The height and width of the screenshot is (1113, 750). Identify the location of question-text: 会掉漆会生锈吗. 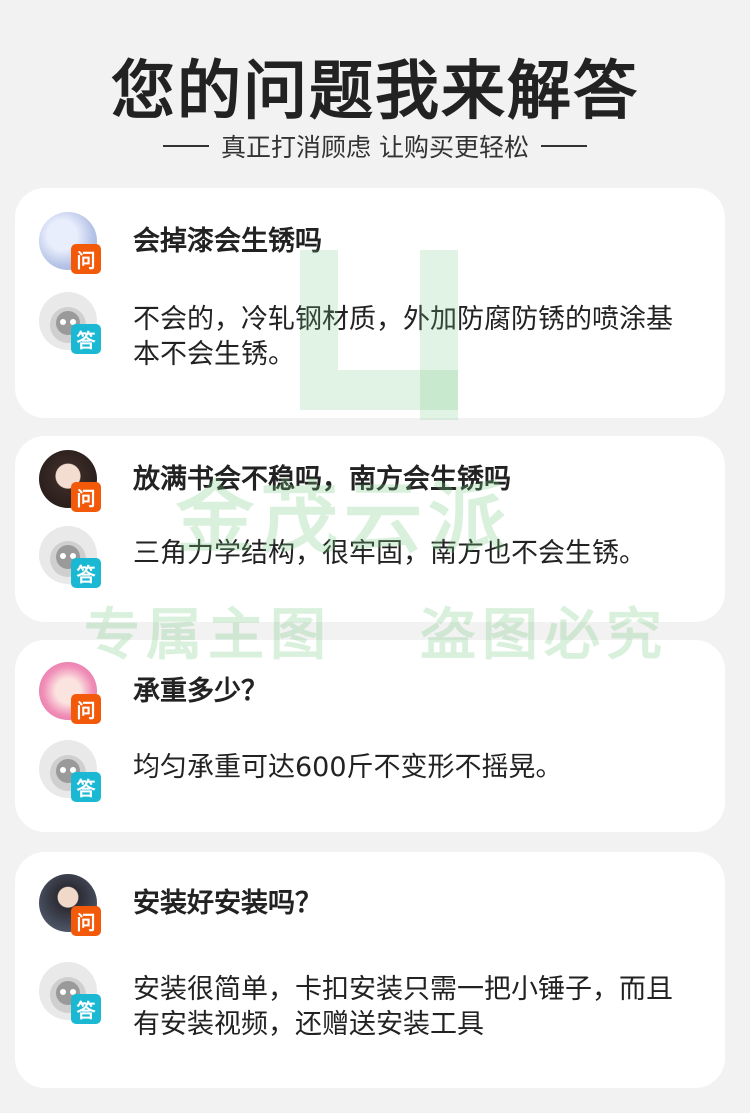
(227, 241).